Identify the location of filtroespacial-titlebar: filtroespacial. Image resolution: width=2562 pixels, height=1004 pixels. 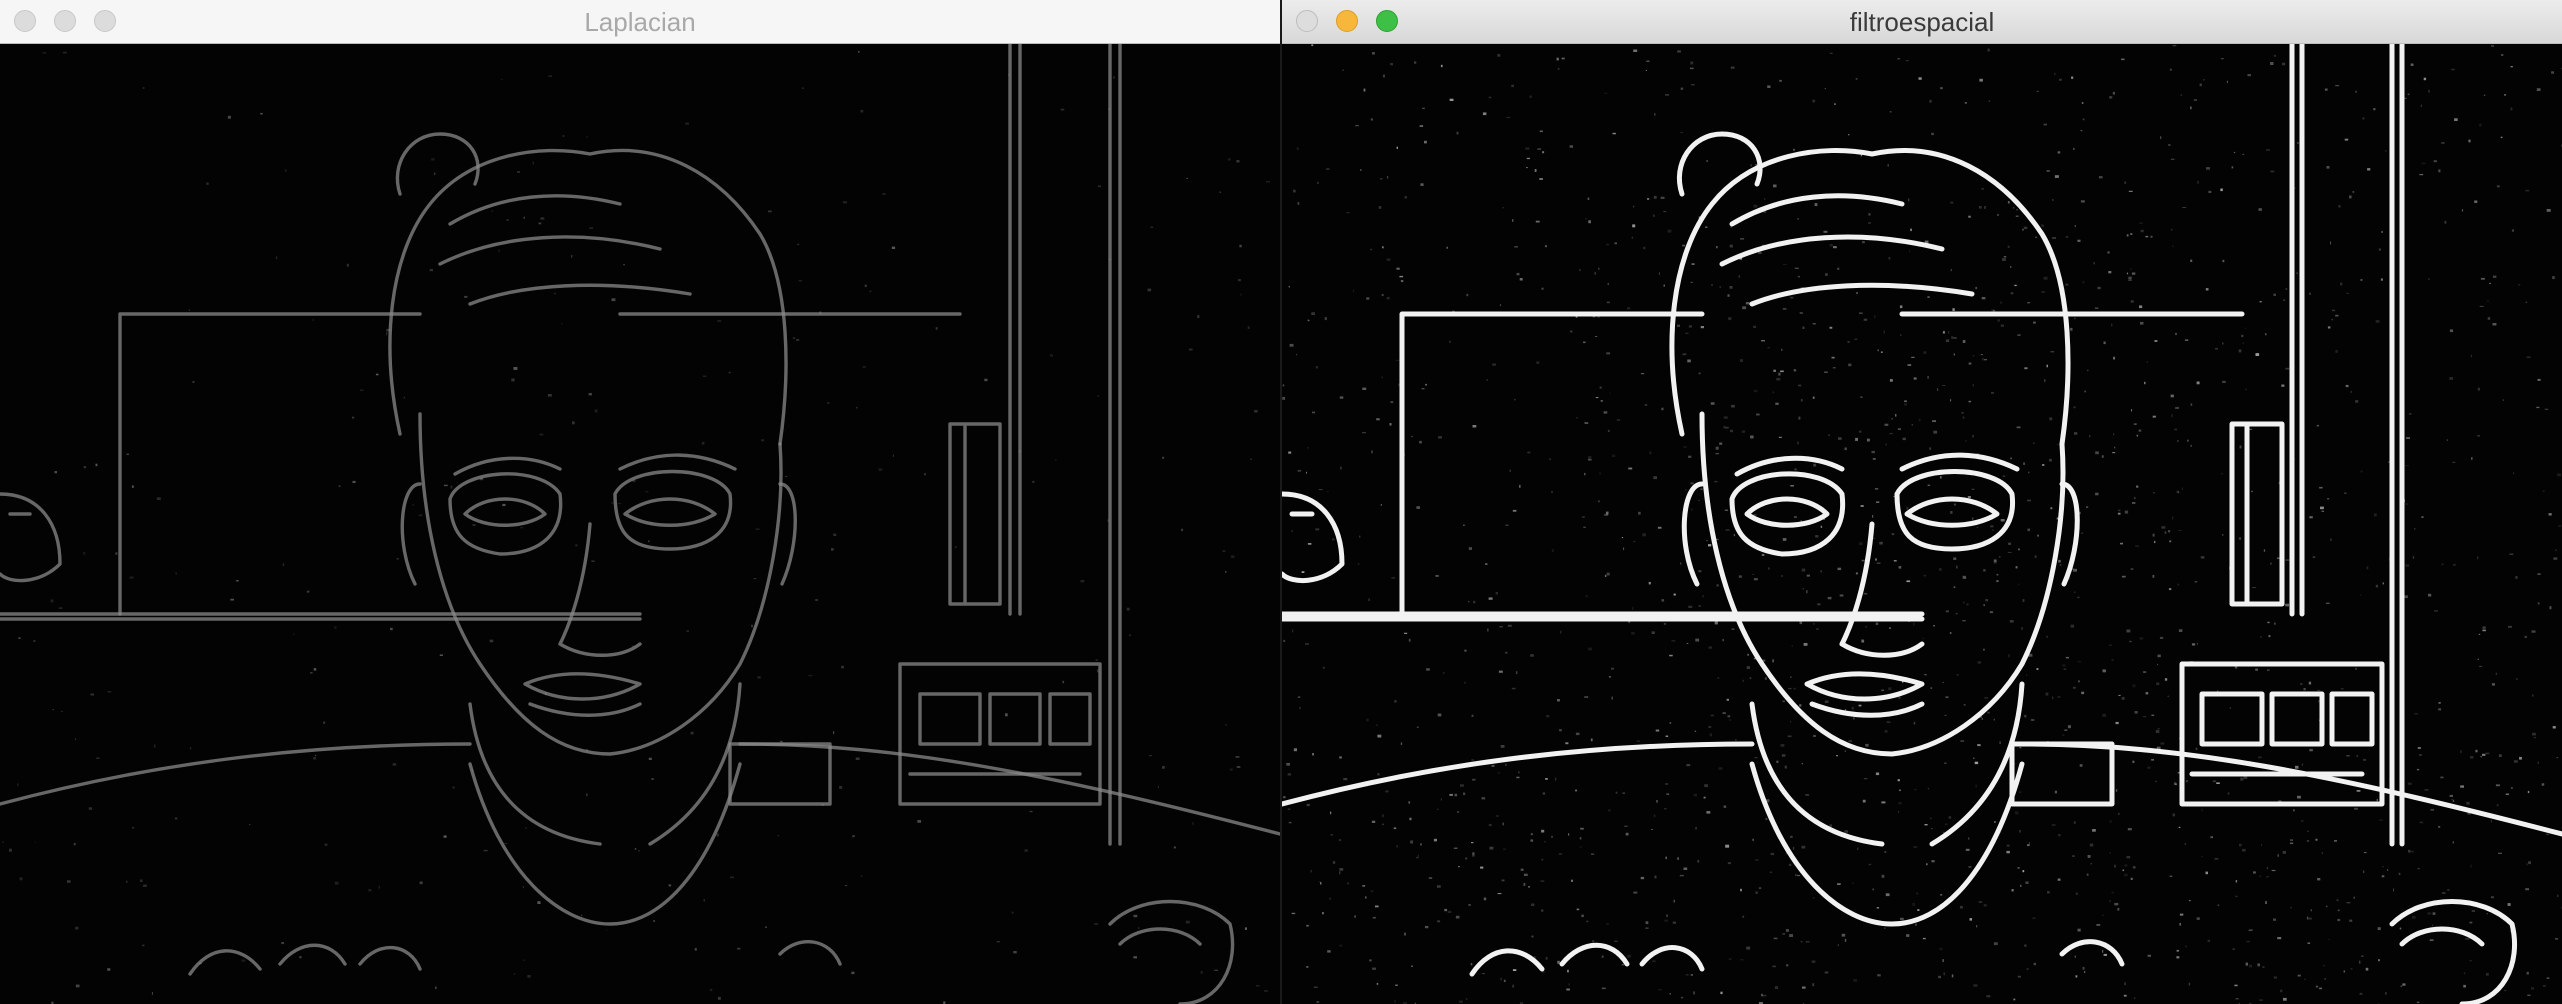
(1922, 22).